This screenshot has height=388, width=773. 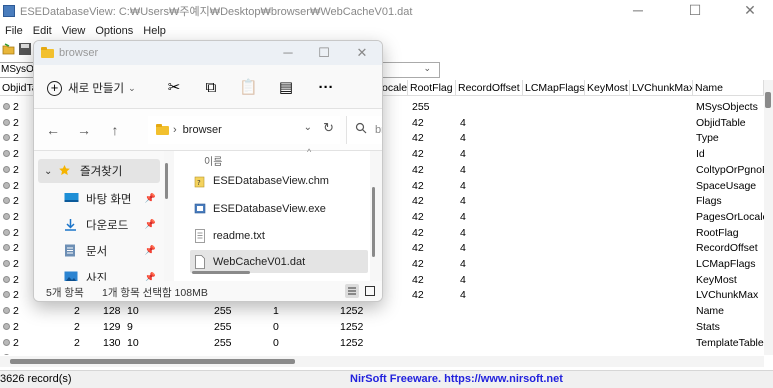 What do you see at coordinates (382, 361) in the screenshot?
I see `horizontal-scrollbar` at bounding box center [382, 361].